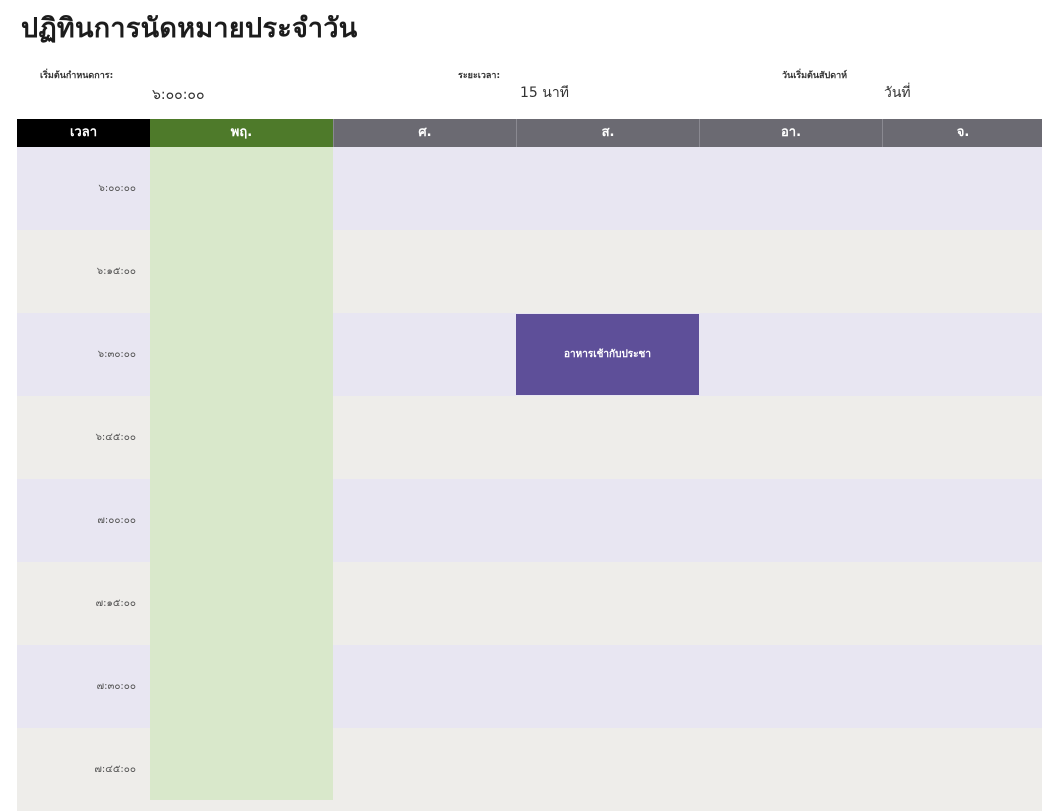 The height and width of the screenshot is (811, 1042). Describe the element at coordinates (83, 133) in the screenshot. I see `time-column-header: เวลา` at that location.